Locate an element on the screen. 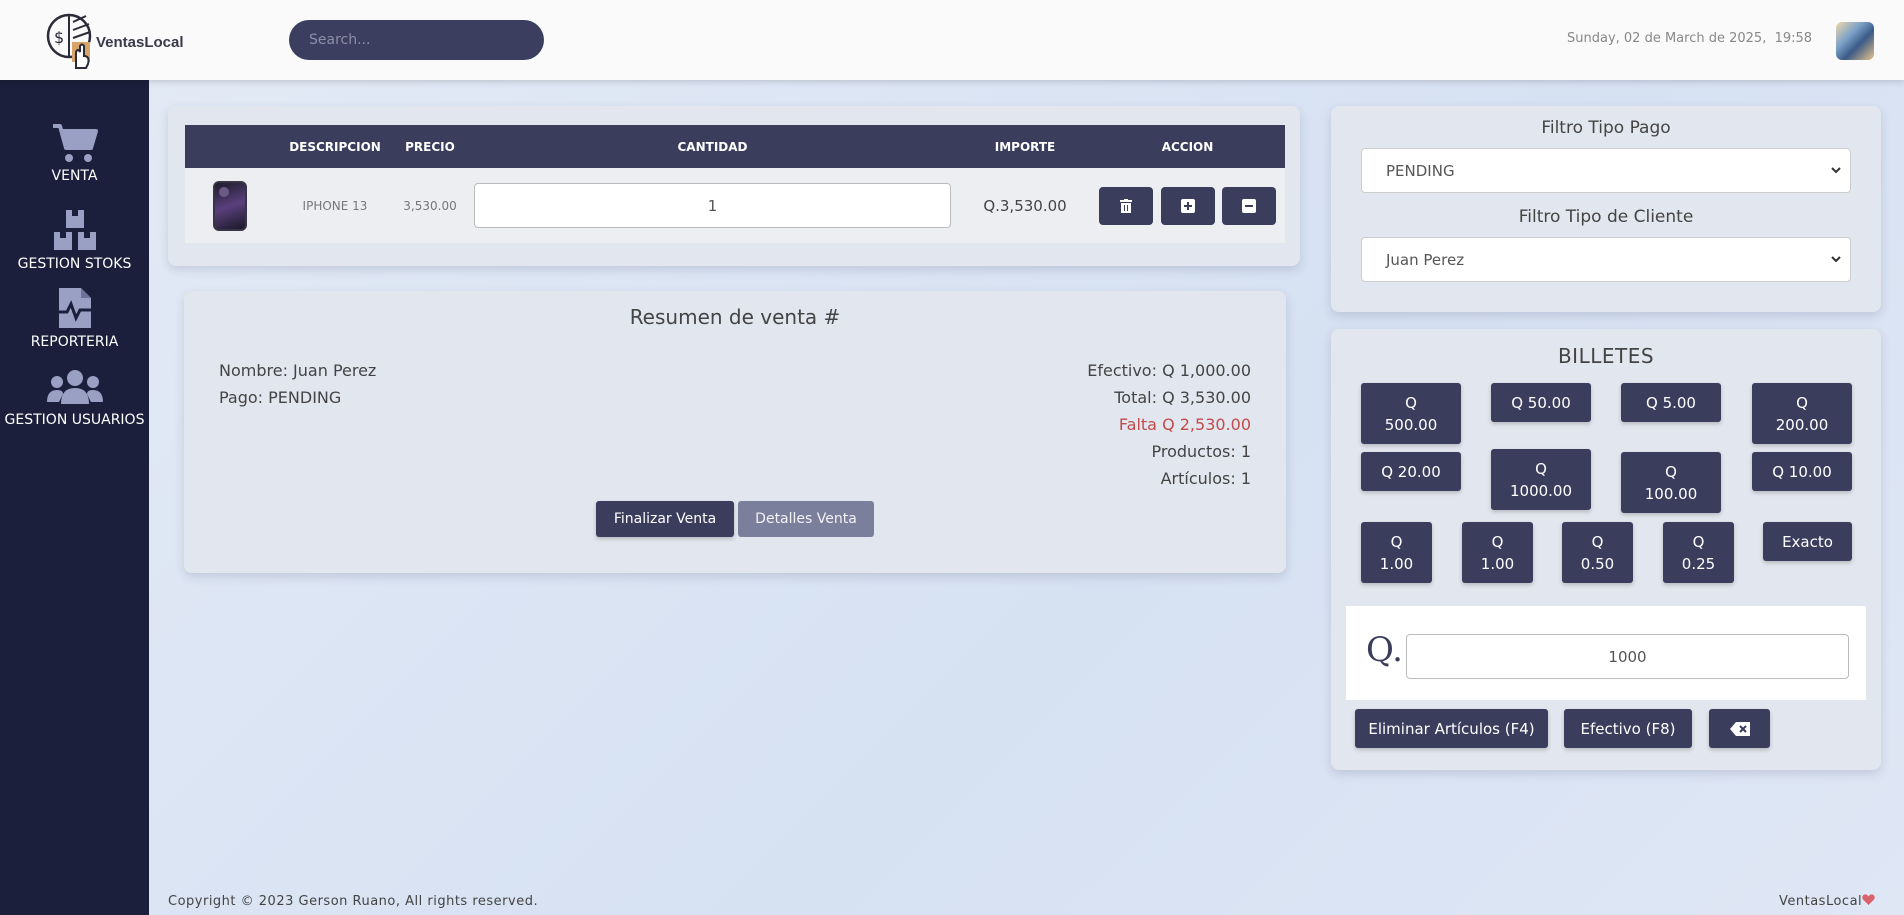 The image size is (1904, 915). product-description: IPHONE 13 is located at coordinates (335, 205).